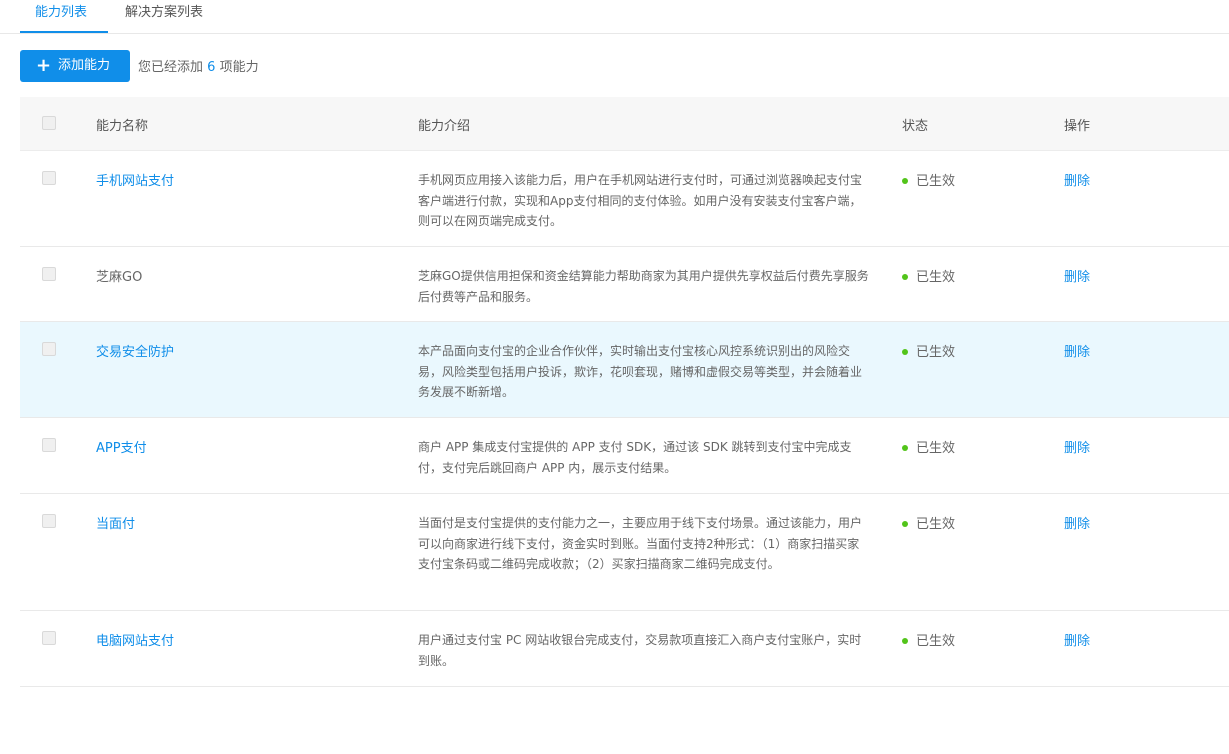 The height and width of the screenshot is (754, 1229). Describe the element at coordinates (119, 277) in the screenshot. I see `ability-name: 芝麻GO` at that location.